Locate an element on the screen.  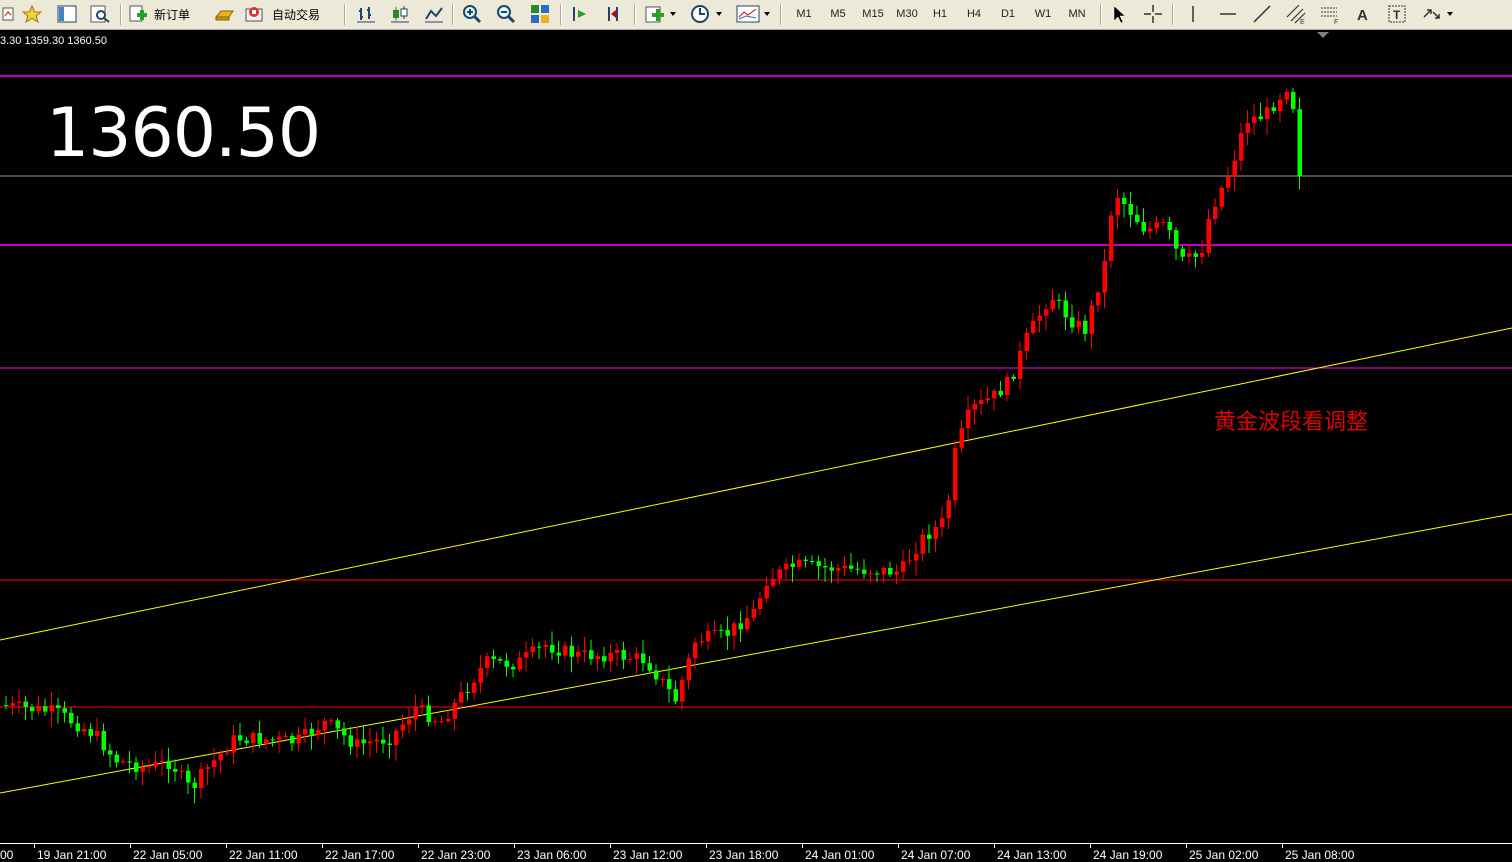
favorites-icon is located at coordinates (32, 14).